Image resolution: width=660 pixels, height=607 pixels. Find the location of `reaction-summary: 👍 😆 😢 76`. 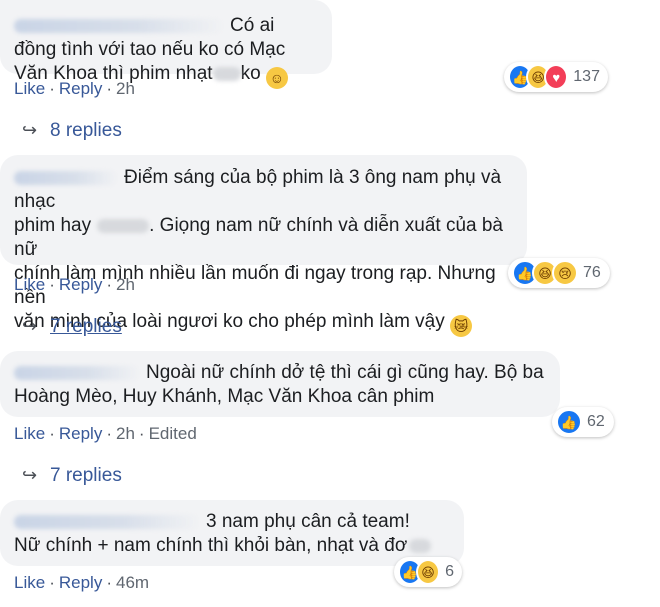

reaction-summary: 👍 😆 😢 76 is located at coordinates (559, 273).